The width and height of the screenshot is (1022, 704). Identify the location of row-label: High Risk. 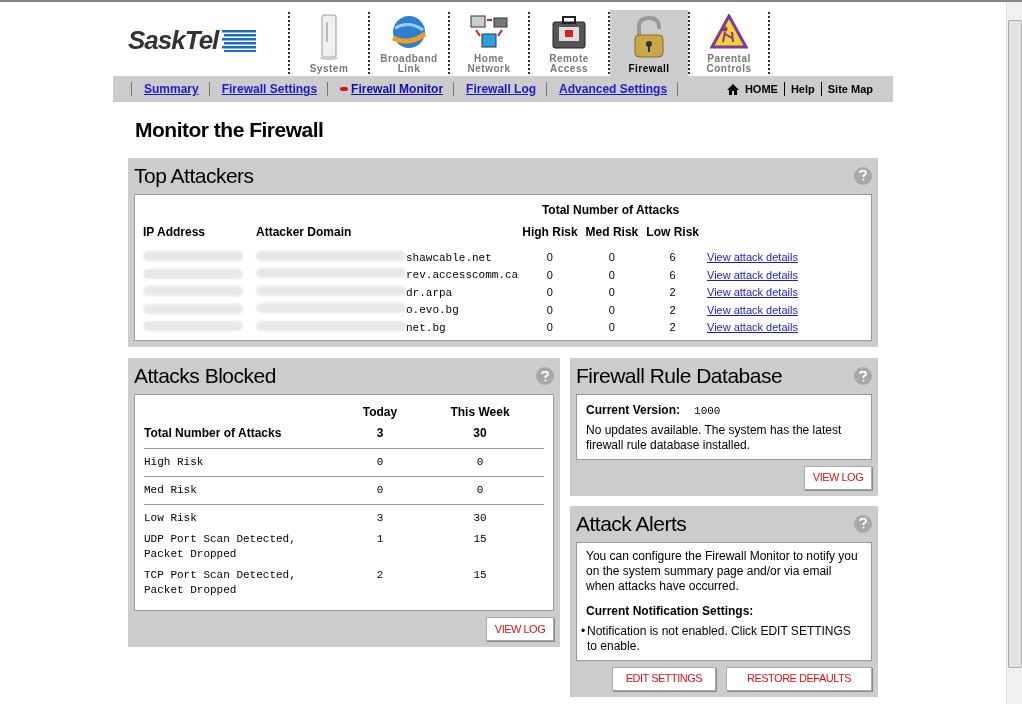
(174, 462).